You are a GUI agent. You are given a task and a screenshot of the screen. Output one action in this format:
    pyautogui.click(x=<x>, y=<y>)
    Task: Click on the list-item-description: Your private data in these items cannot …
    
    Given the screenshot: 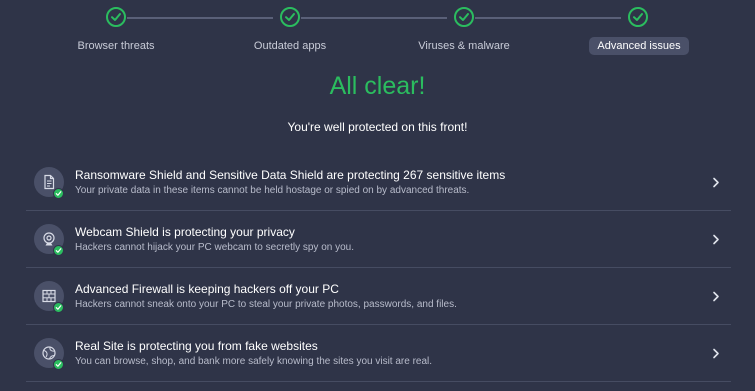 What is the action you would take?
    pyautogui.click(x=272, y=190)
    